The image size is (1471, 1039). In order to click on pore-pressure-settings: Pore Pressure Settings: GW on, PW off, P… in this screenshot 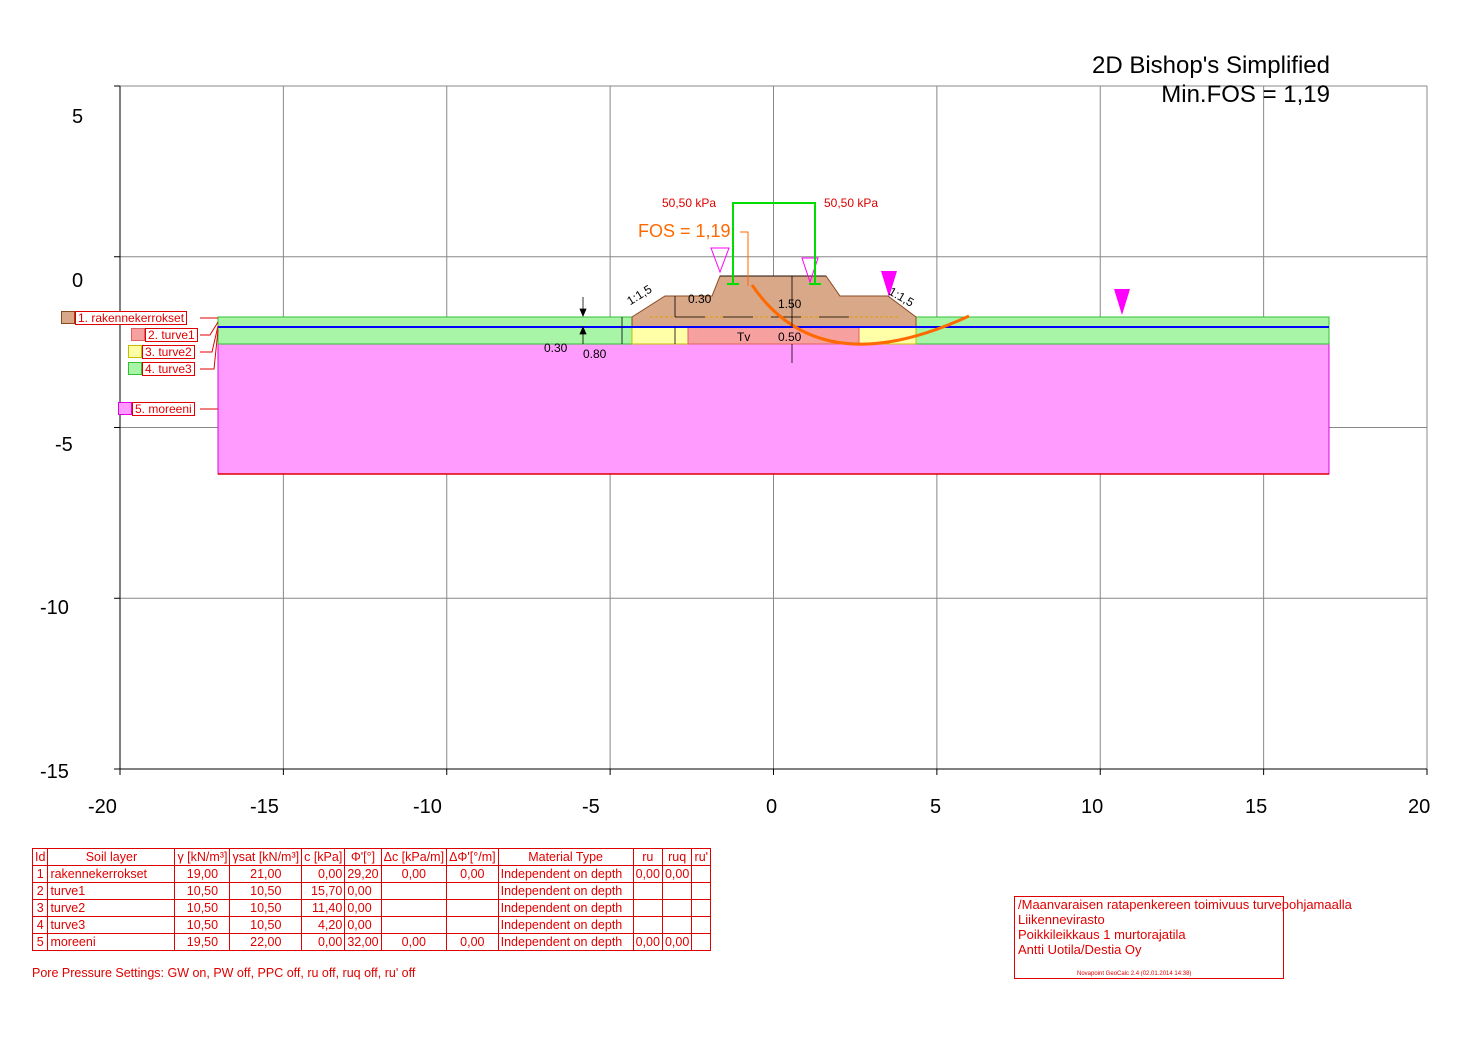, I will do `click(224, 973)`.